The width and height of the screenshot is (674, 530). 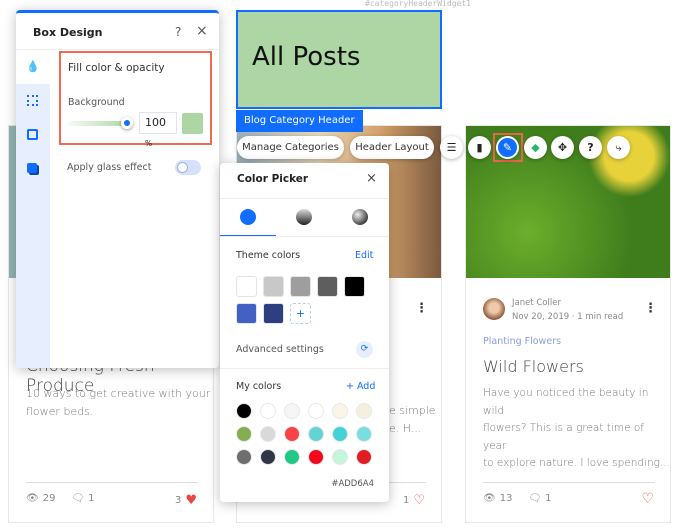 What do you see at coordinates (562, 147) in the screenshot?
I see `stretch-icon: ✥` at bounding box center [562, 147].